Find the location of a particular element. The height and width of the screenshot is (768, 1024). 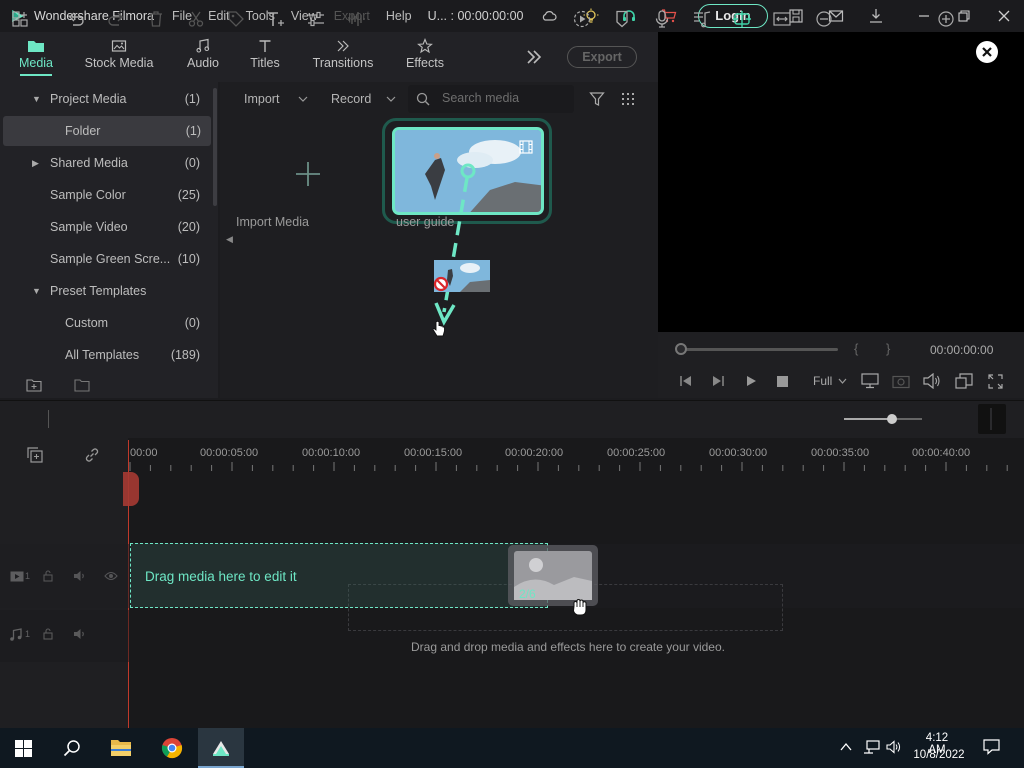

snap-magnet-icon is located at coordinates (742, 19).